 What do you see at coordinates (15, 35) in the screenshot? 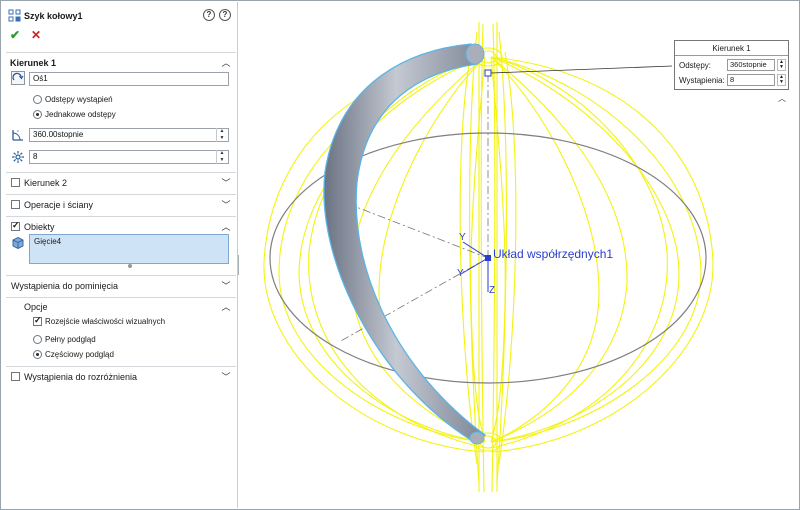
I see `ok-check-icon: ✔` at bounding box center [15, 35].